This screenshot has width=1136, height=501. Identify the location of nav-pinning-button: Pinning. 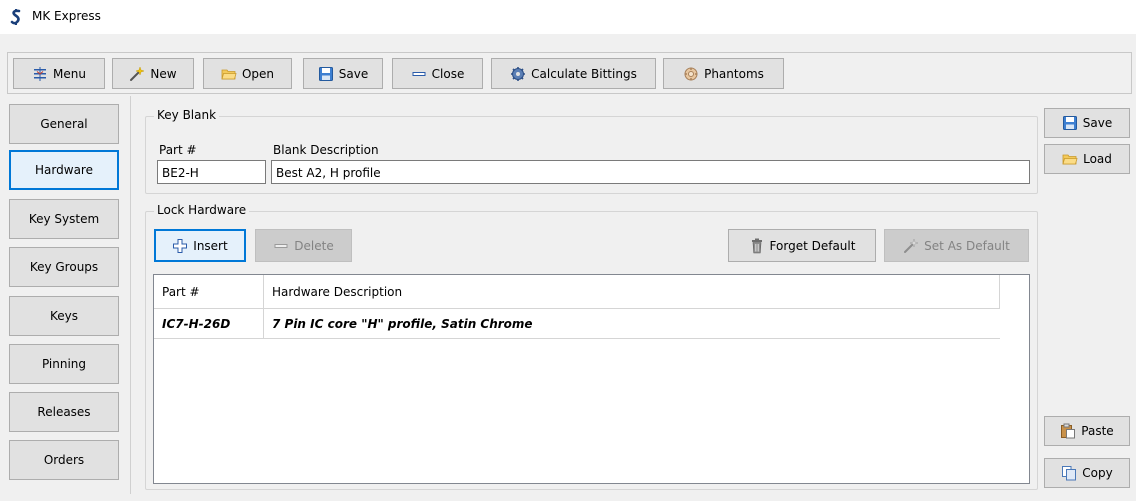
(64, 364).